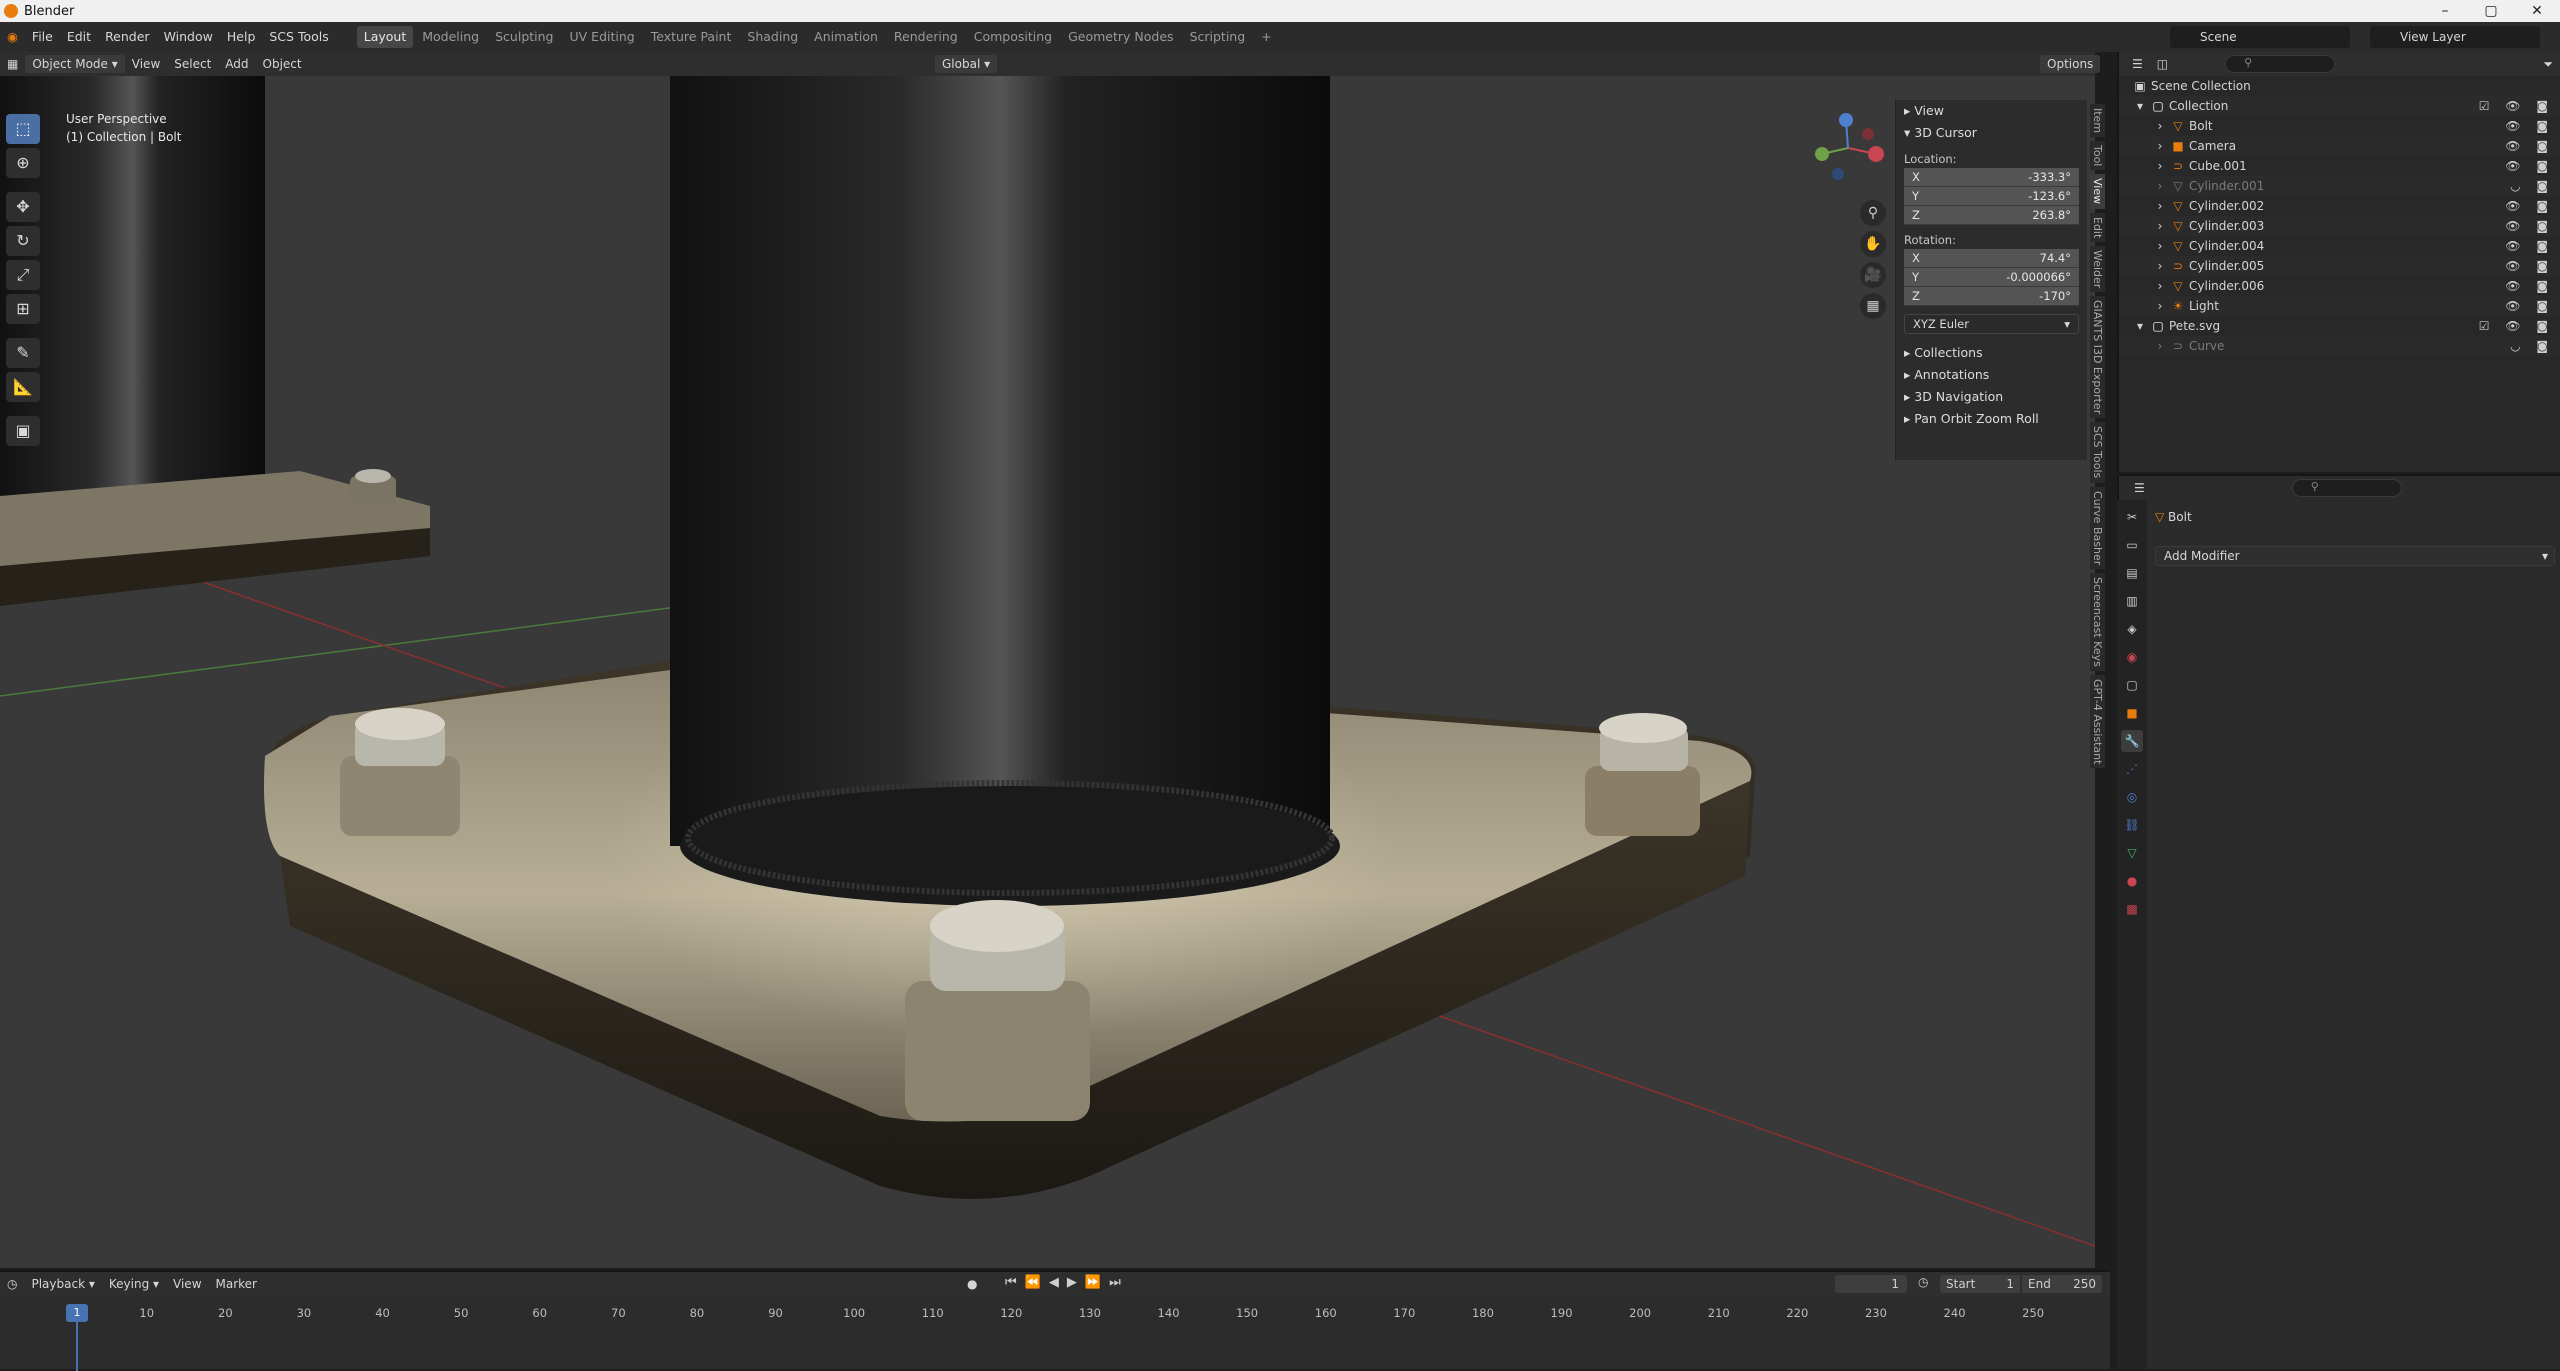  I want to click on blender-menu-icon: ◉, so click(12, 37).